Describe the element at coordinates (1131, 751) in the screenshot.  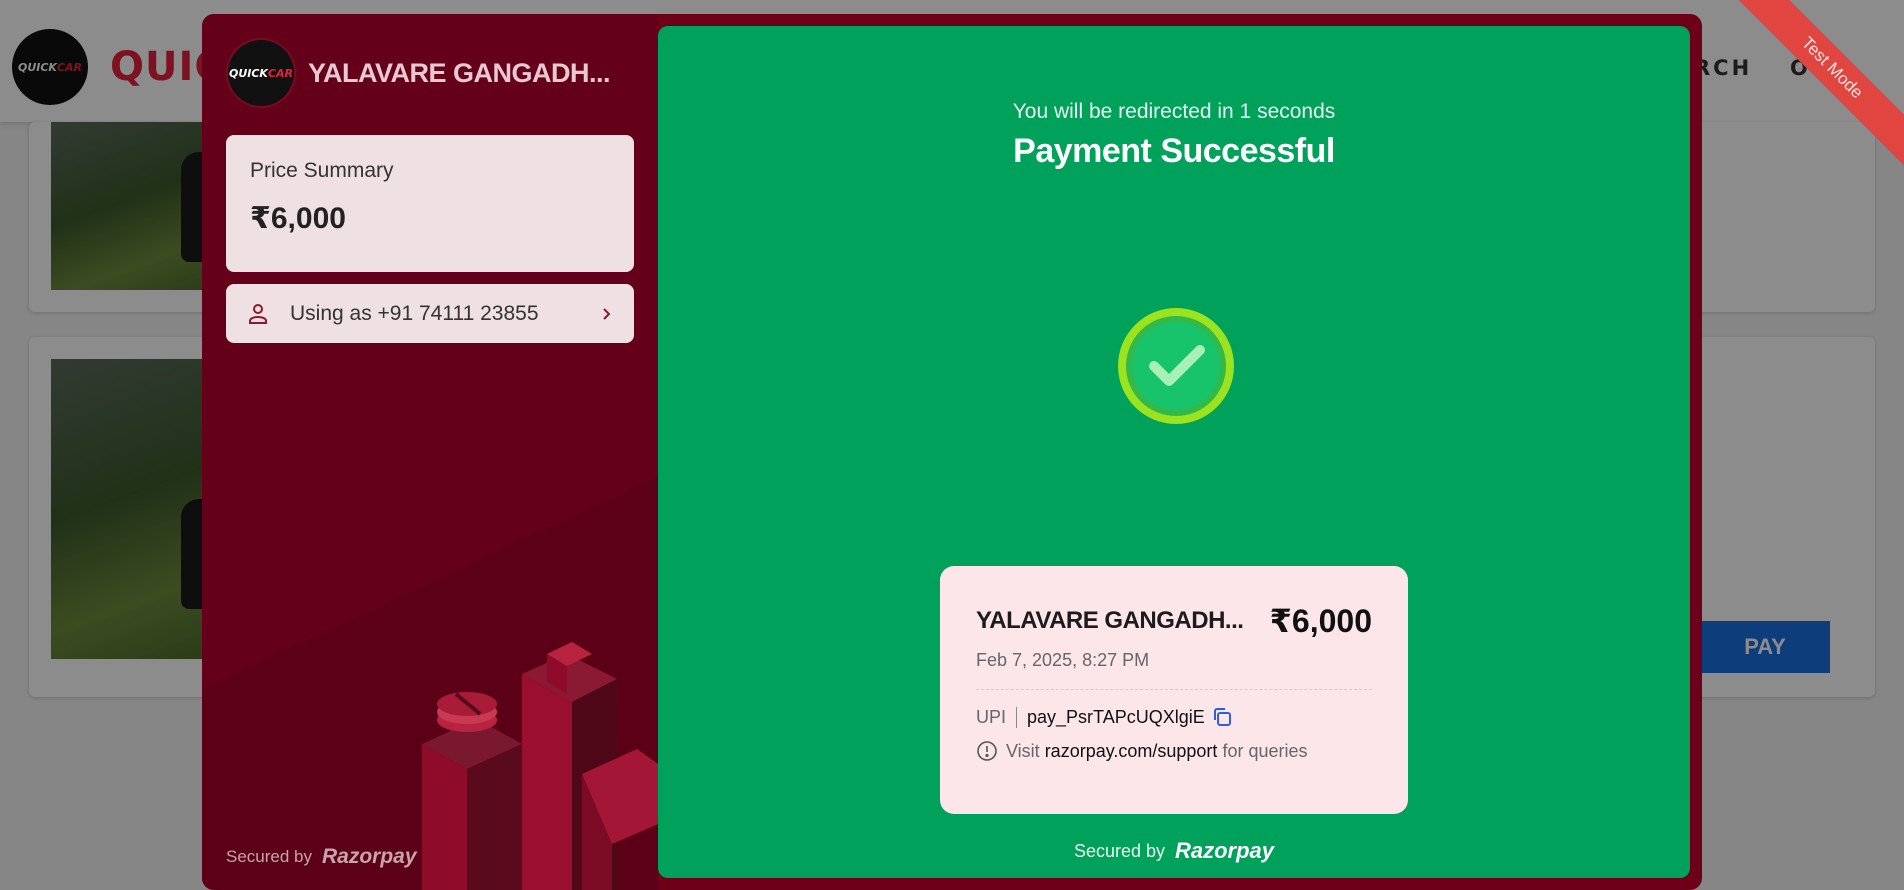
I see `support-link: razorpay.com/support` at that location.